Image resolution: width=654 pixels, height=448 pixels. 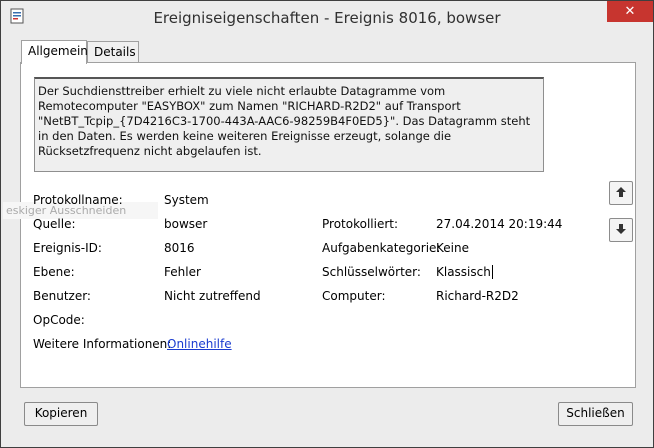 I want to click on label-protokolliert: Protokolliert:, so click(x=360, y=224).